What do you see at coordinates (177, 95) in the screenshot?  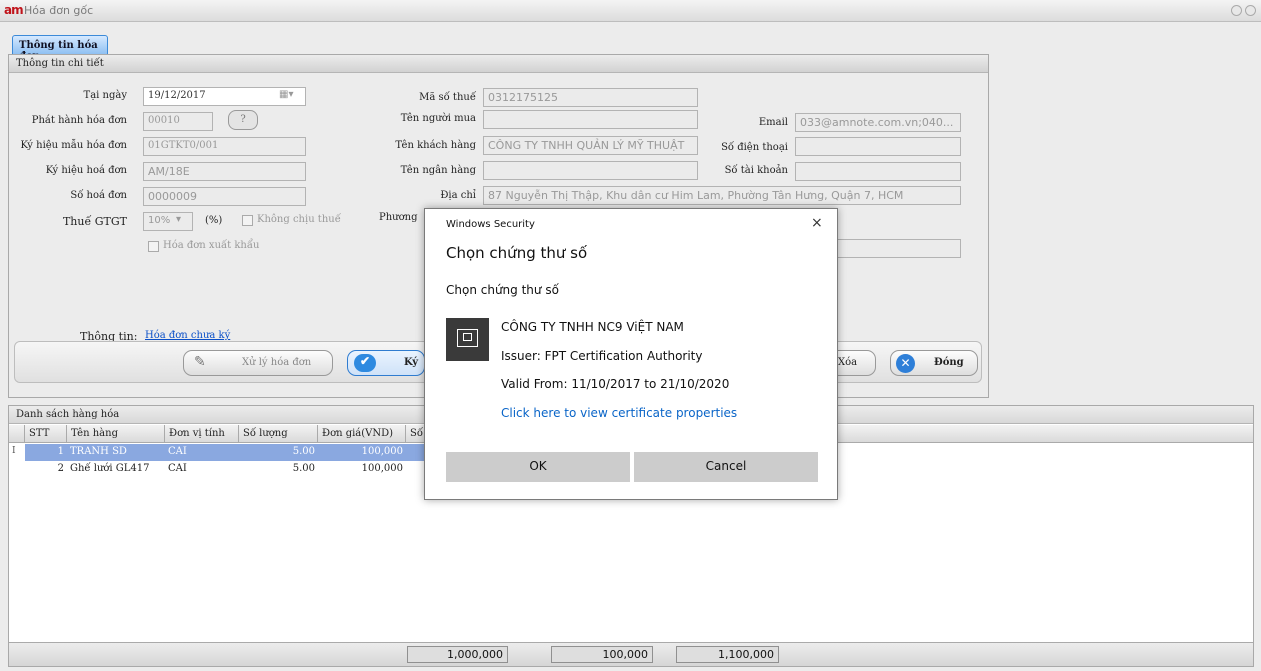 I see `date-value: 19/12/2017` at bounding box center [177, 95].